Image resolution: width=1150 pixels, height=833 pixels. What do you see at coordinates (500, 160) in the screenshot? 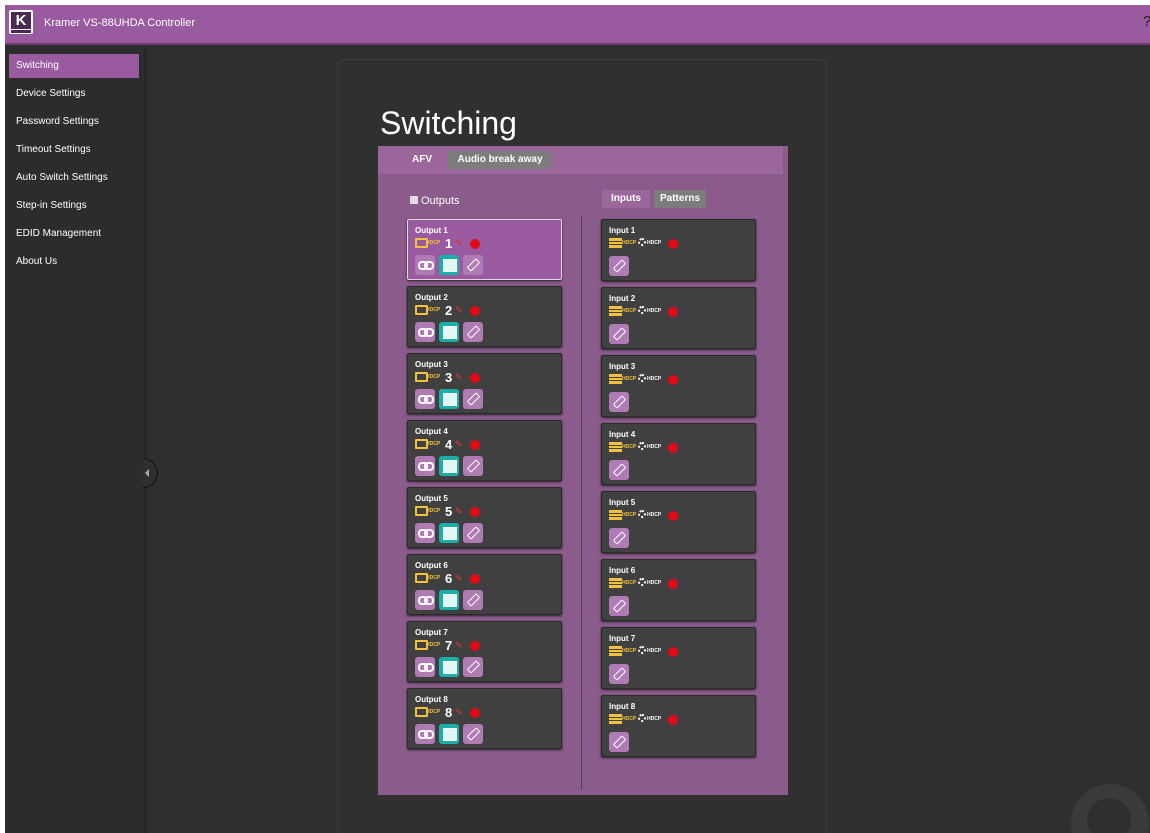
I see `tab-audio-break-away: Audio break away` at bounding box center [500, 160].